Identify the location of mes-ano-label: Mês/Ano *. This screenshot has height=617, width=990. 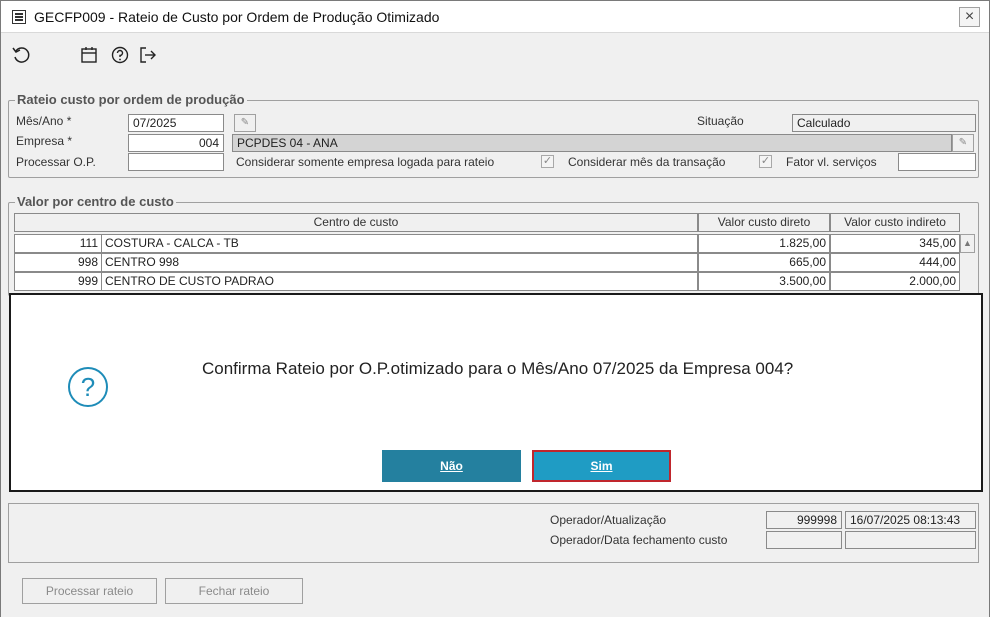
(44, 121).